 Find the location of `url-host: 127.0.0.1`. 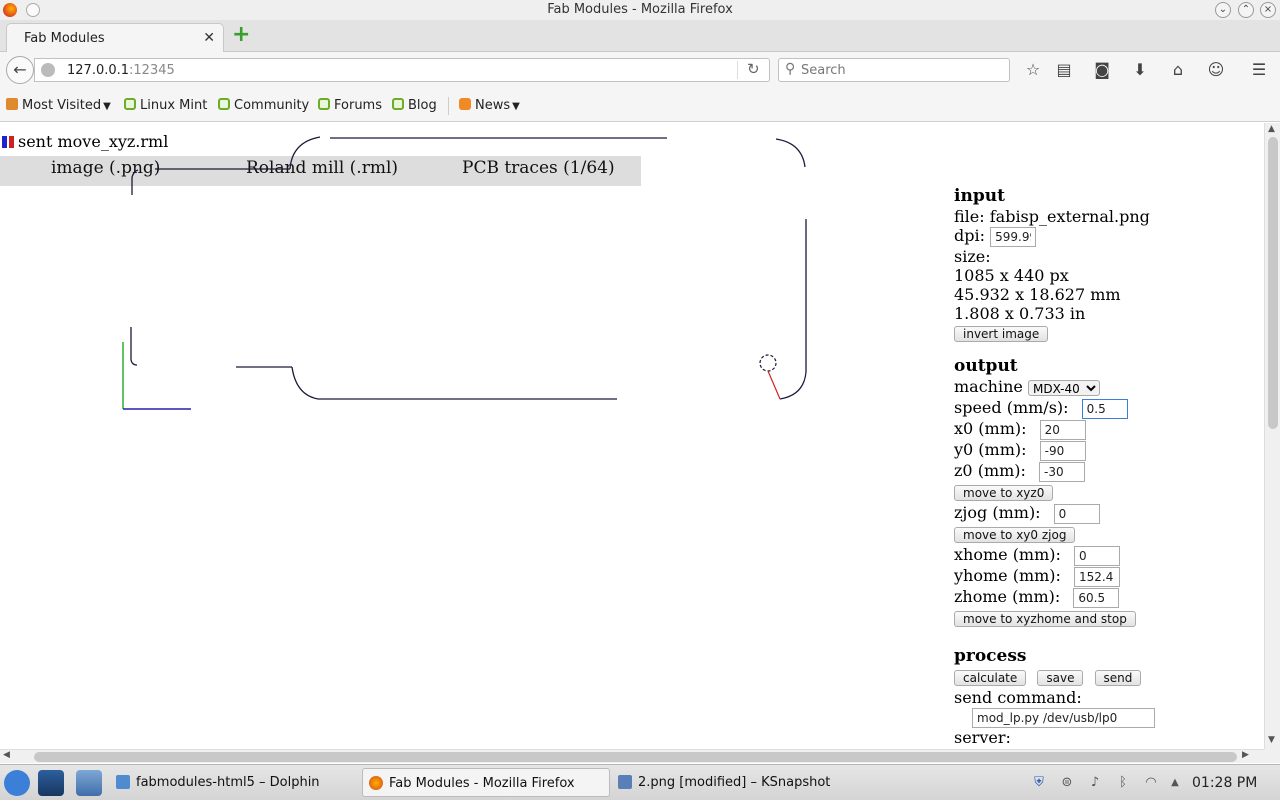

url-host: 127.0.0.1 is located at coordinates (98, 70).